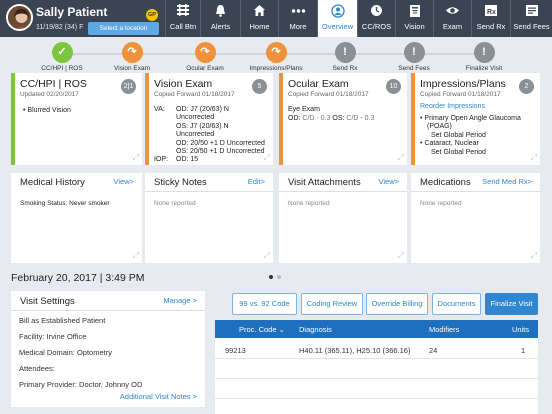 This screenshot has width=552, height=414. What do you see at coordinates (397, 304) in the screenshot?
I see `override-billing-button: Override Billing` at bounding box center [397, 304].